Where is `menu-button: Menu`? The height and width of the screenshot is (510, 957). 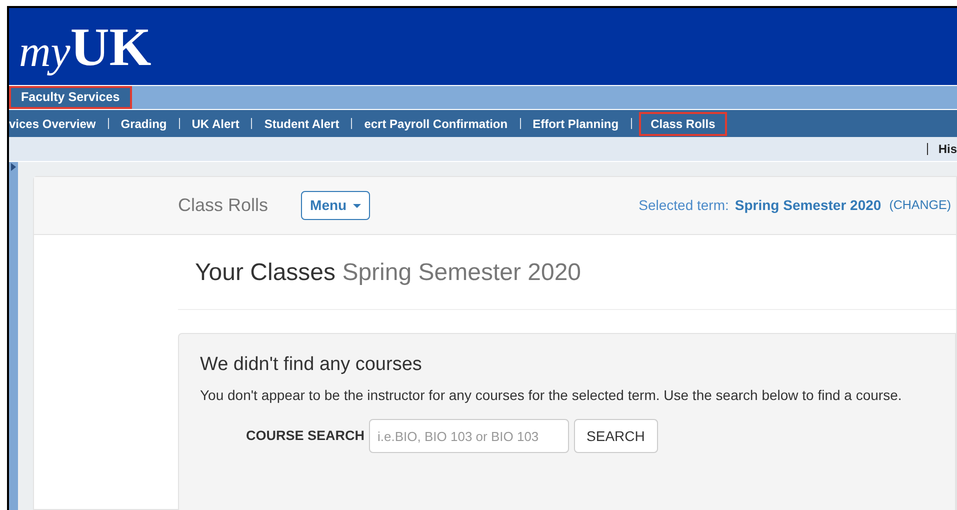
menu-button: Menu is located at coordinates (335, 205).